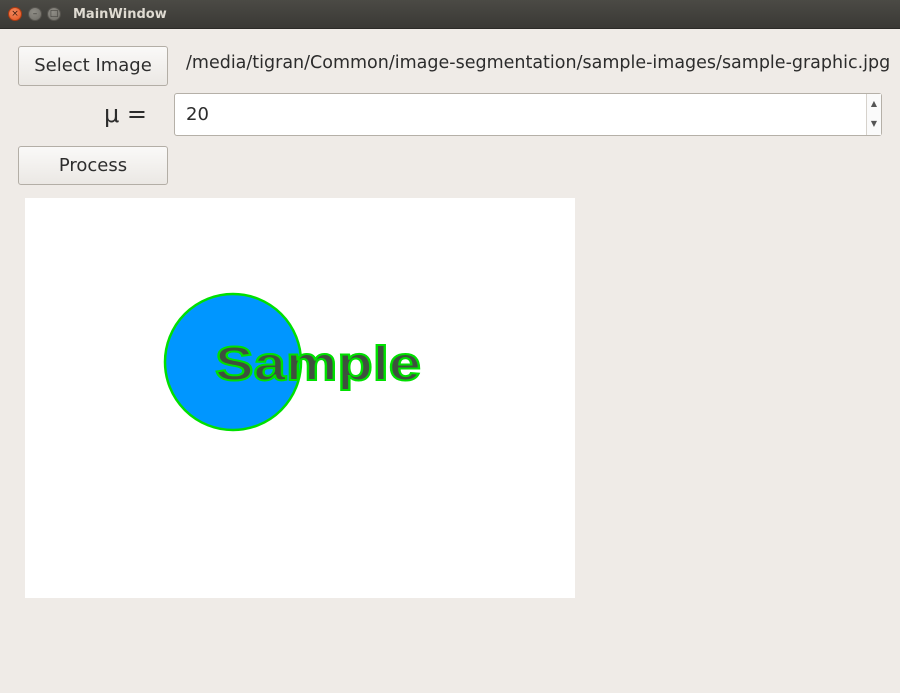 The width and height of the screenshot is (900, 693). Describe the element at coordinates (318, 364) in the screenshot. I see `sample-text: Sample` at that location.